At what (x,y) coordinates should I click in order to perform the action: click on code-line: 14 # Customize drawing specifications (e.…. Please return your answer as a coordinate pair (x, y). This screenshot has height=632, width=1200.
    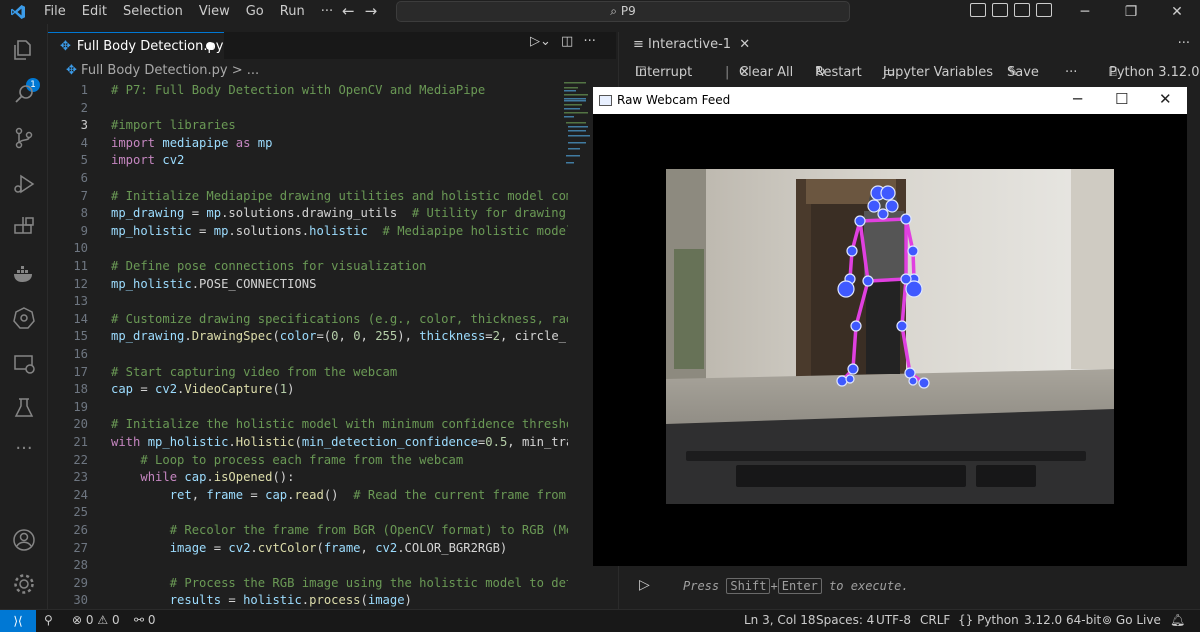
    Looking at the image, I should click on (308, 319).